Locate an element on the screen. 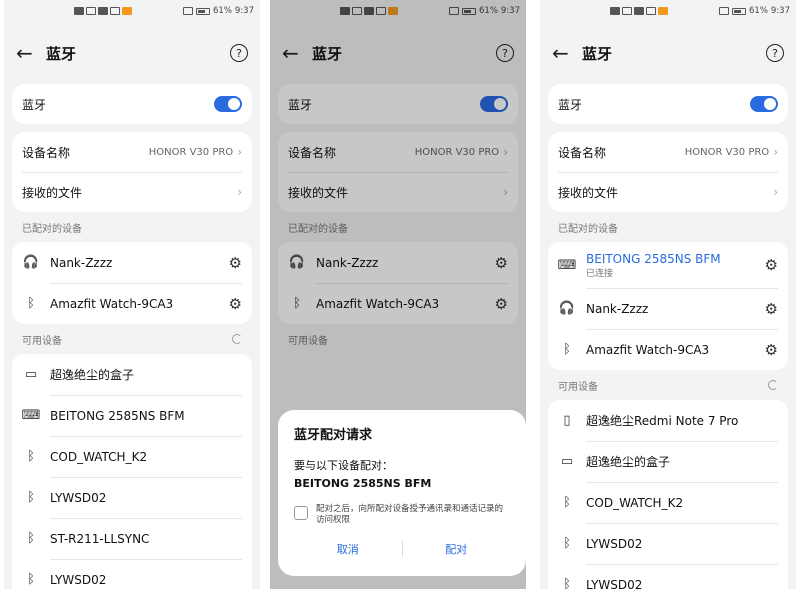 This screenshot has width=800, height=589. available-device-row: ▯ 超逸绝尘Redmi Note 7 Pro is located at coordinates (668, 420).